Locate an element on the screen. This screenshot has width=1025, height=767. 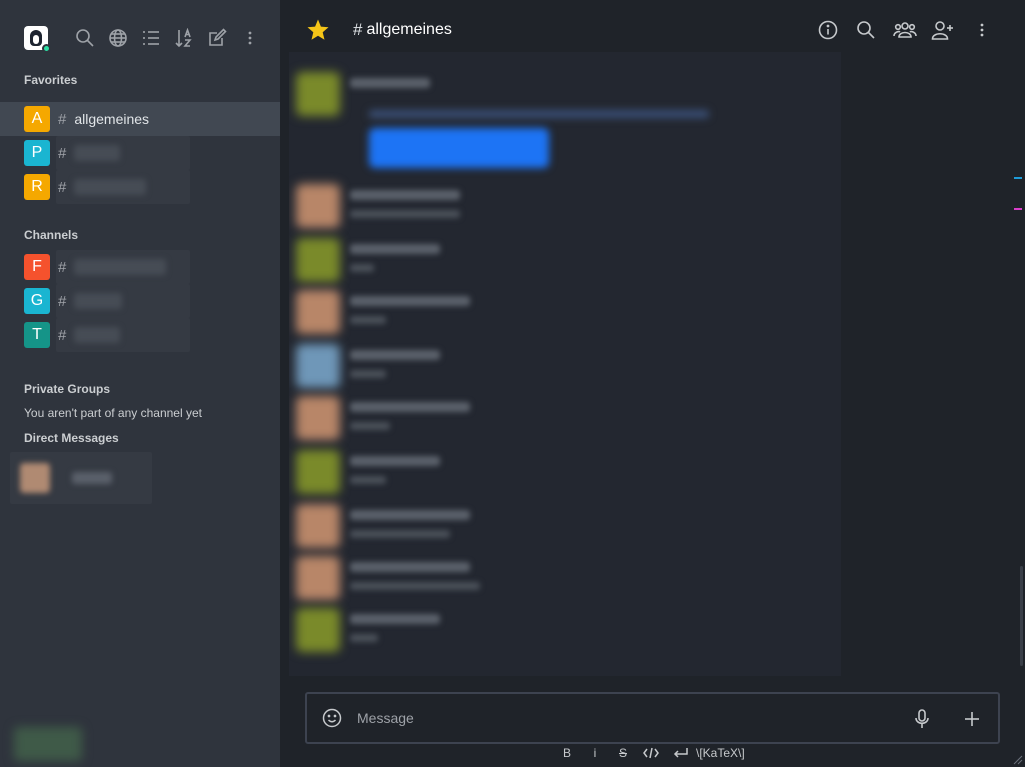
smiley-icon is located at coordinates (332, 718).